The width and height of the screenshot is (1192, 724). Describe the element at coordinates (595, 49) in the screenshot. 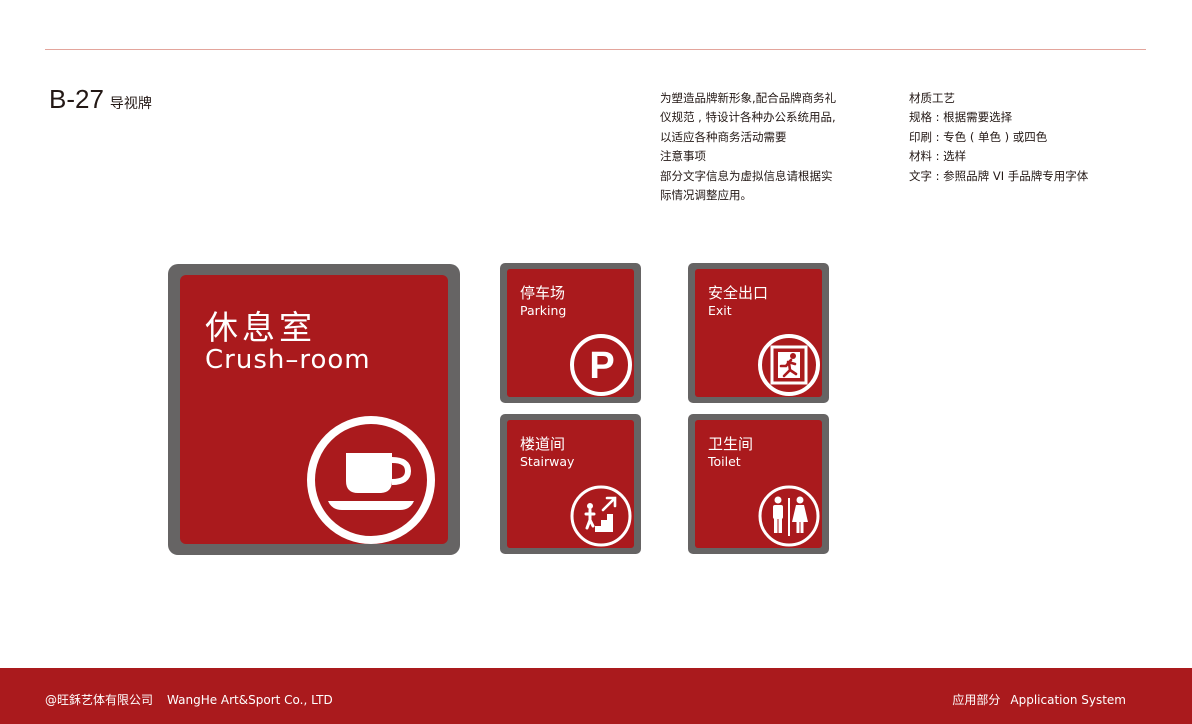

I see `top-divider` at that location.